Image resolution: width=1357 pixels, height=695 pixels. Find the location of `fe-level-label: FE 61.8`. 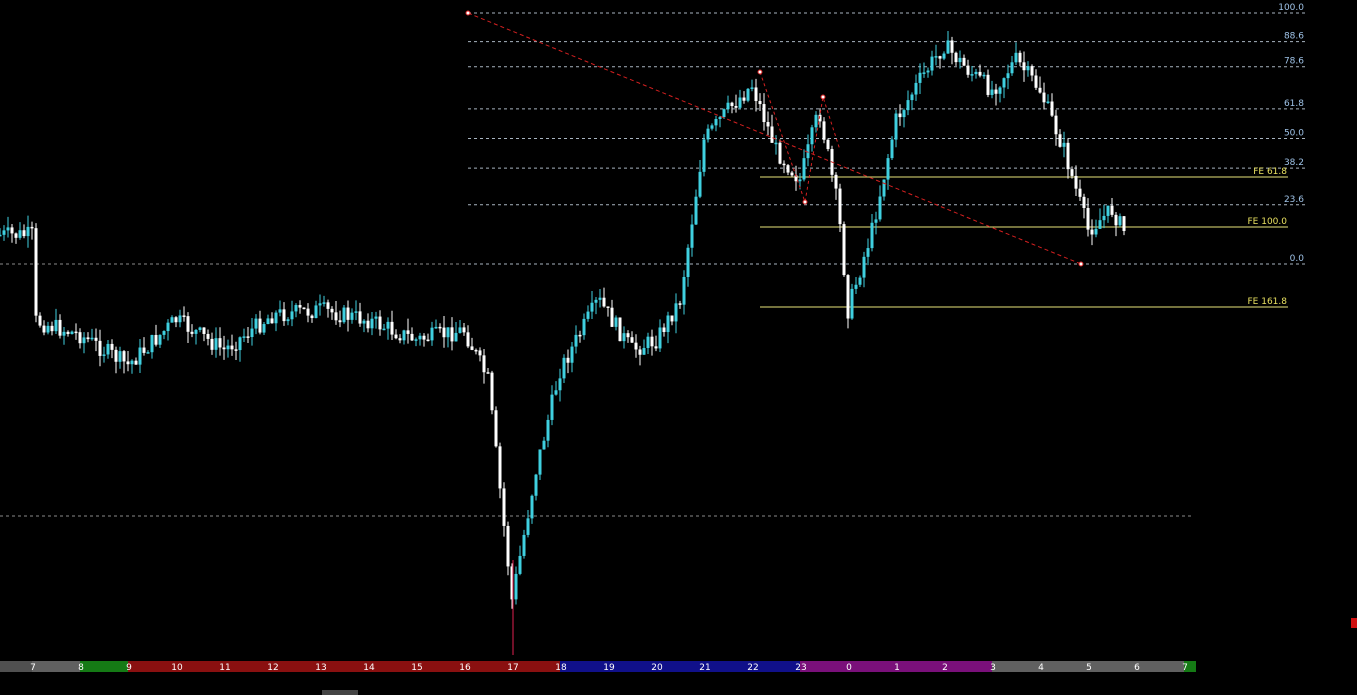

fe-level-label: FE 61.8 is located at coordinates (1270, 172).